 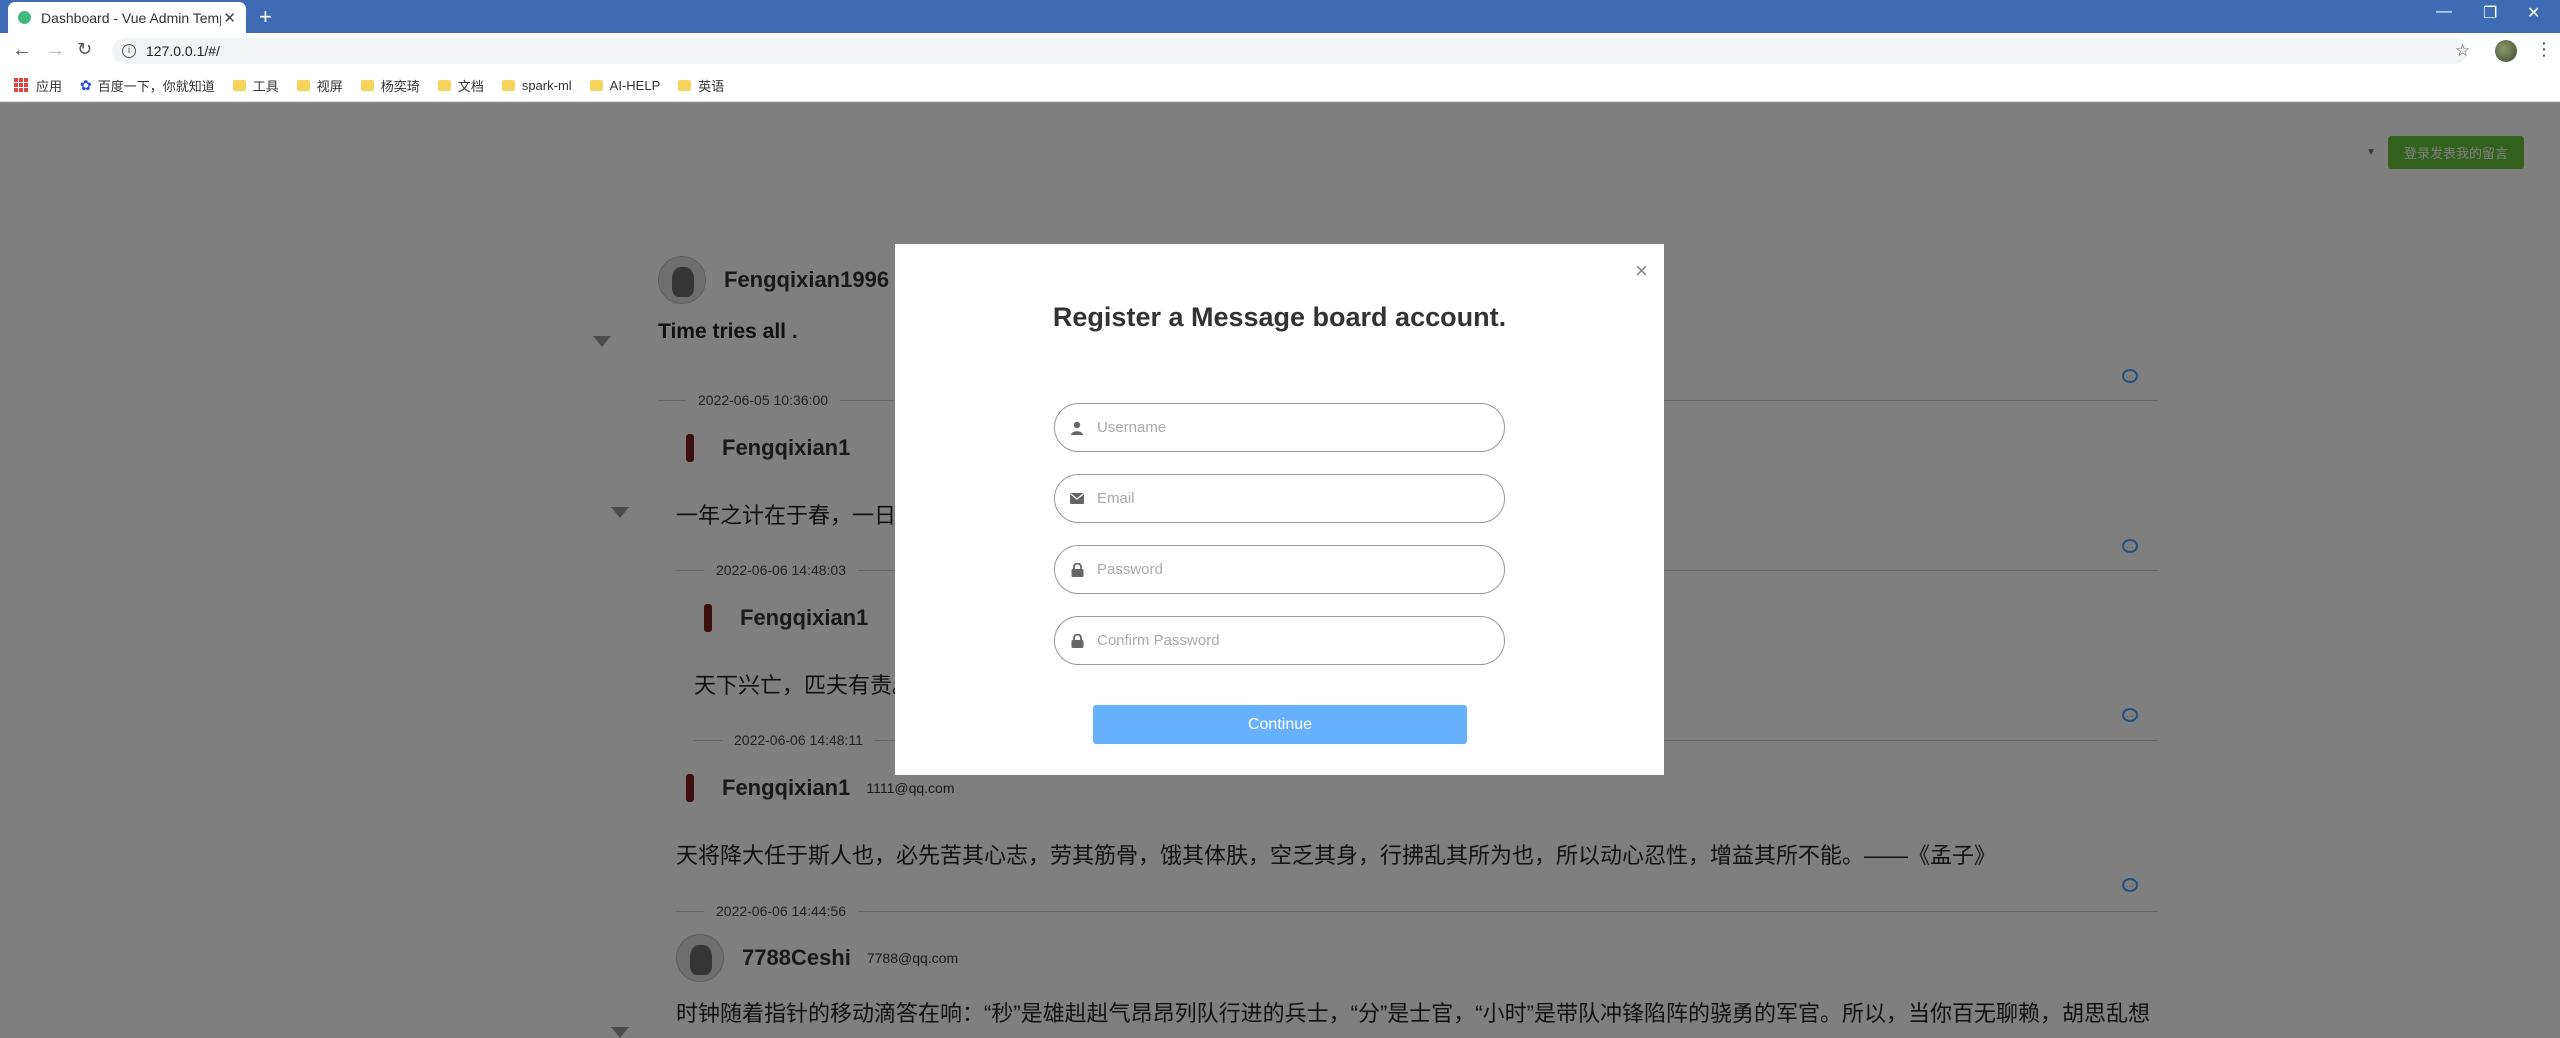 I want to click on menu-kebab-icon: ⋮, so click(x=2544, y=49).